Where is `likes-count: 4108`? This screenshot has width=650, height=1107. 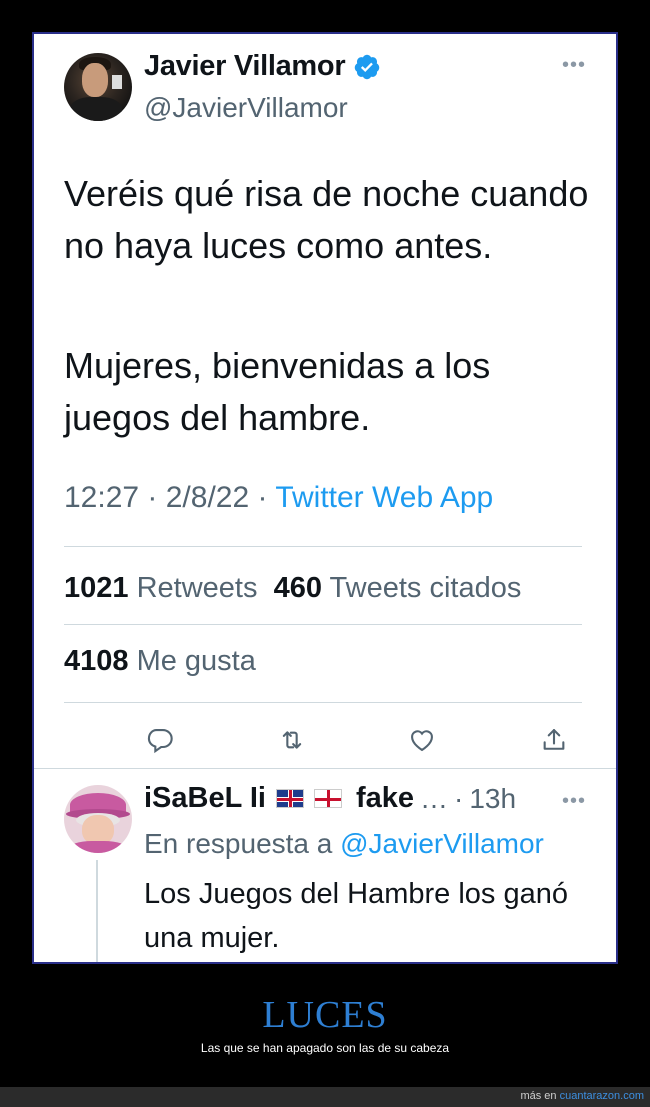 likes-count: 4108 is located at coordinates (96, 661).